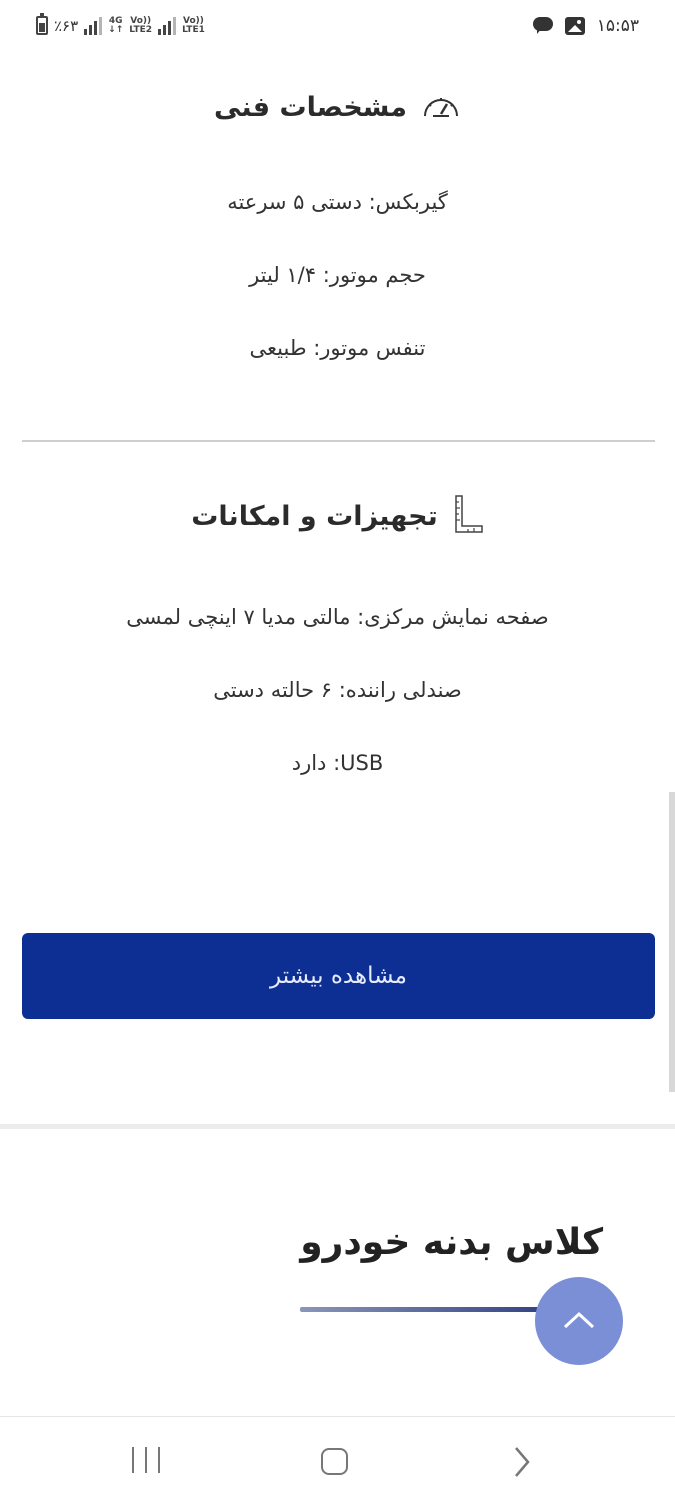 The image size is (675, 1500). I want to click on features-heading: تجهیزات و امکانات, so click(337, 516).